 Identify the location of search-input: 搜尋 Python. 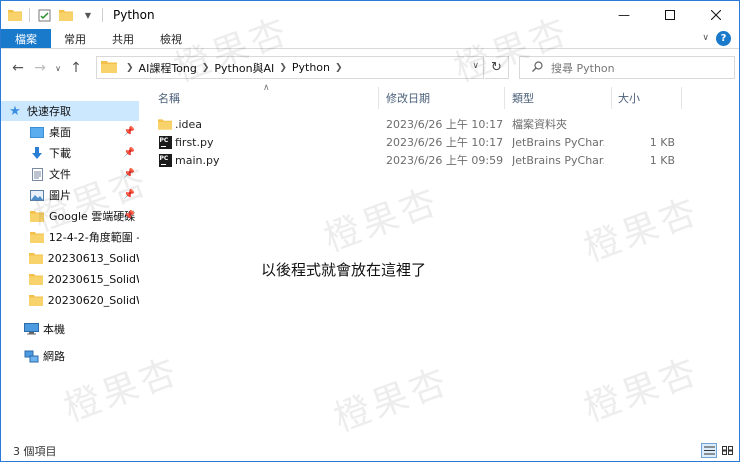
(627, 67).